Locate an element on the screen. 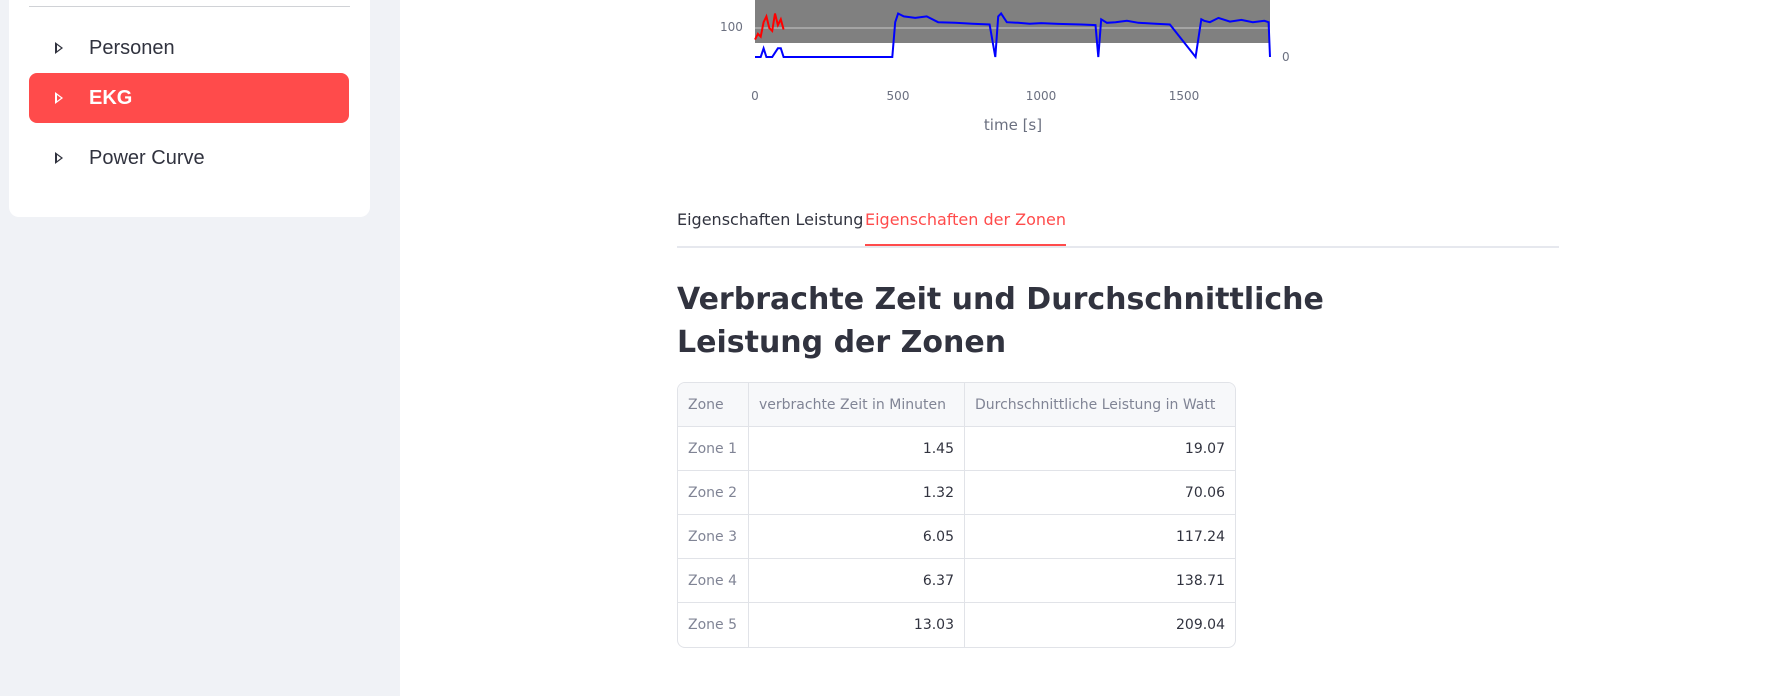 The image size is (1787, 696). table-row: Zone 1 1.45 19.07 is located at coordinates (956, 449).